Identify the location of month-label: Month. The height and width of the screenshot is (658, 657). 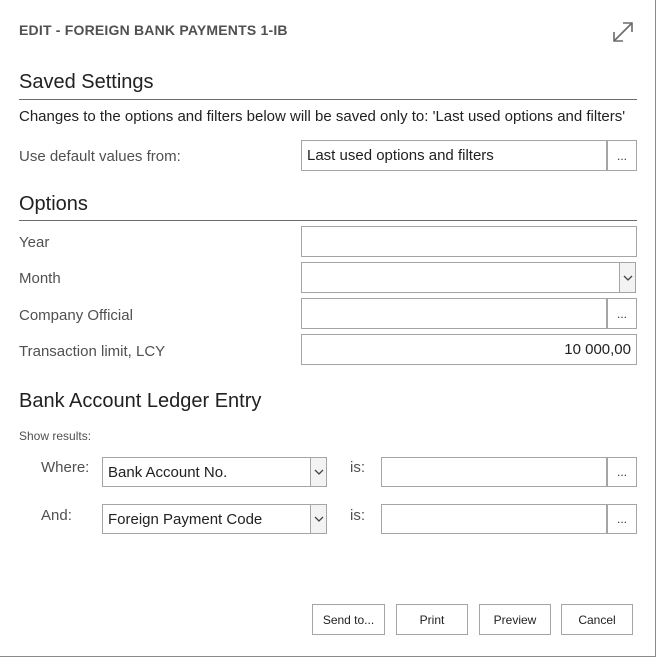
(40, 278).